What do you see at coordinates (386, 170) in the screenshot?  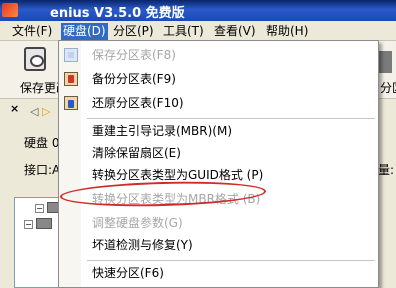 I see `capacity-label: 量:` at bounding box center [386, 170].